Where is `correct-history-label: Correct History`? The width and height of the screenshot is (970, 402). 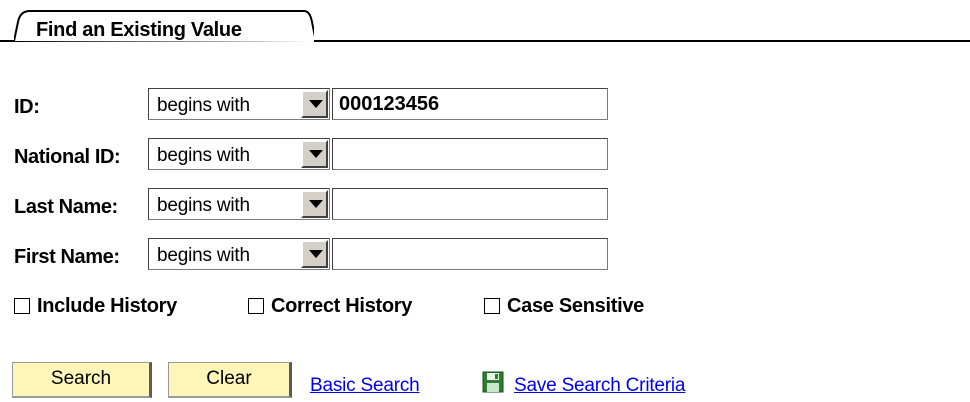 correct-history-label: Correct History is located at coordinates (342, 306).